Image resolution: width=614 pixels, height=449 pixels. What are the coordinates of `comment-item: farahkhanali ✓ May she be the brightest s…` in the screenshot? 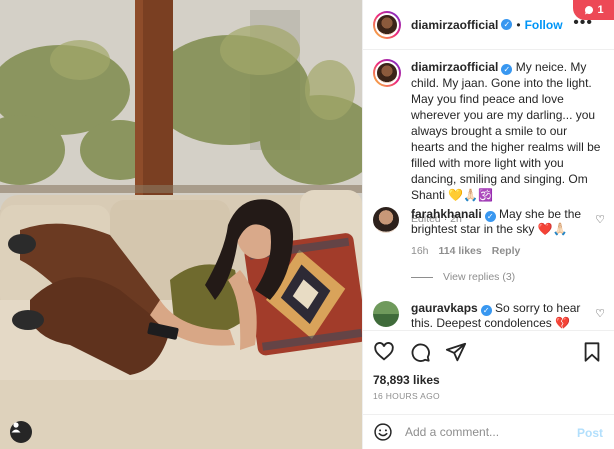 It's located at (492, 245).